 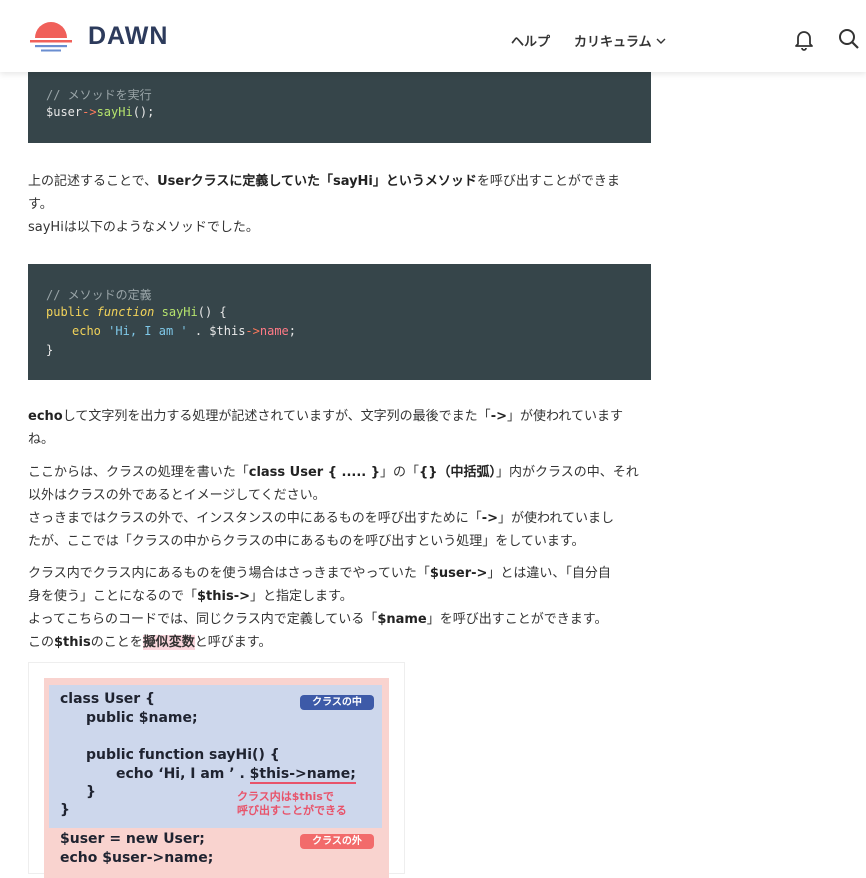 What do you see at coordinates (302, 775) in the screenshot?
I see `this-name-underline: $this->name;` at bounding box center [302, 775].